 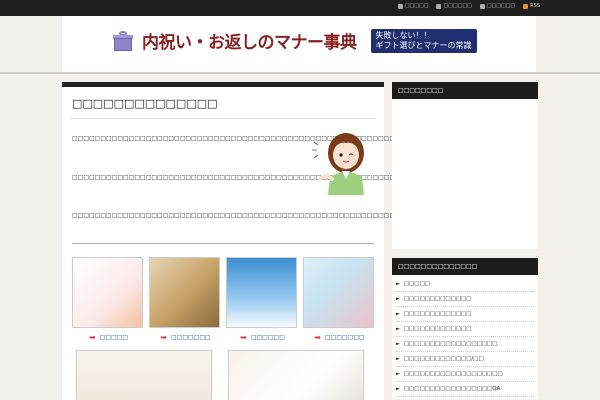 What do you see at coordinates (223, 103) in the screenshot?
I see `page-title: □□□□□□□□□□□□□□` at bounding box center [223, 103].